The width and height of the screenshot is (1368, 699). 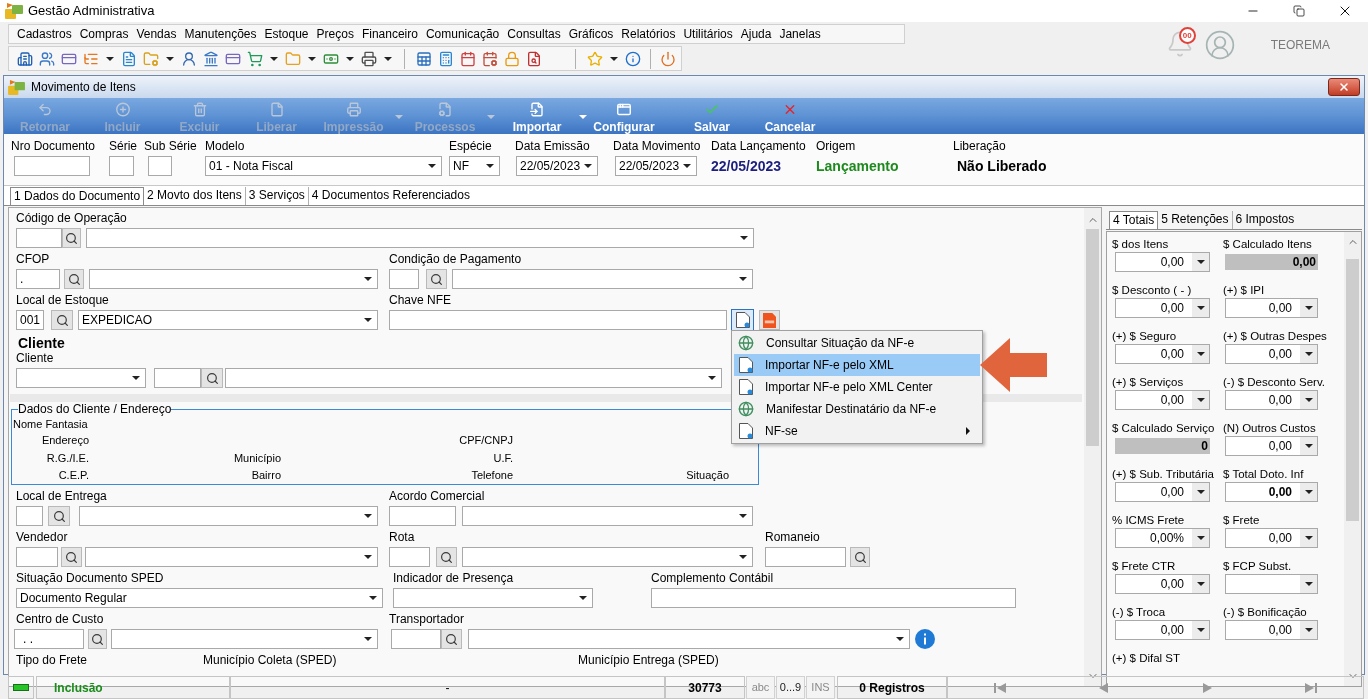 What do you see at coordinates (286, 34) in the screenshot?
I see `menu-item: Estoque` at bounding box center [286, 34].